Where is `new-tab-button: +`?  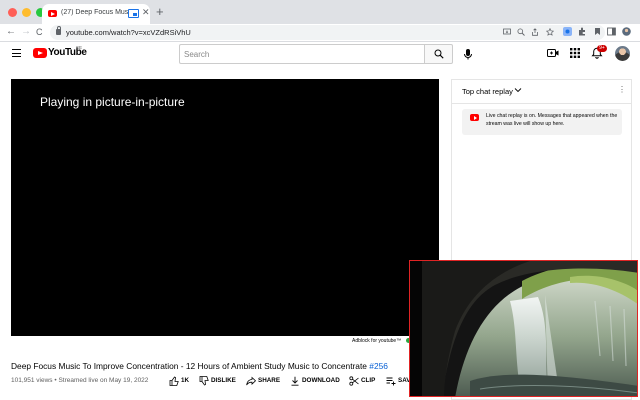 new-tab-button: + is located at coordinates (160, 11).